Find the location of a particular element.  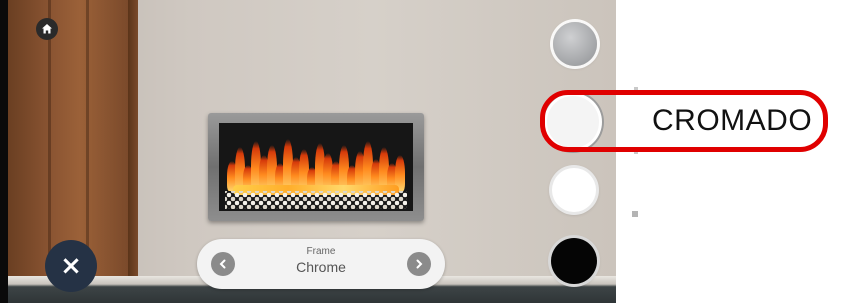

close-icon: × is located at coordinates (71, 266).